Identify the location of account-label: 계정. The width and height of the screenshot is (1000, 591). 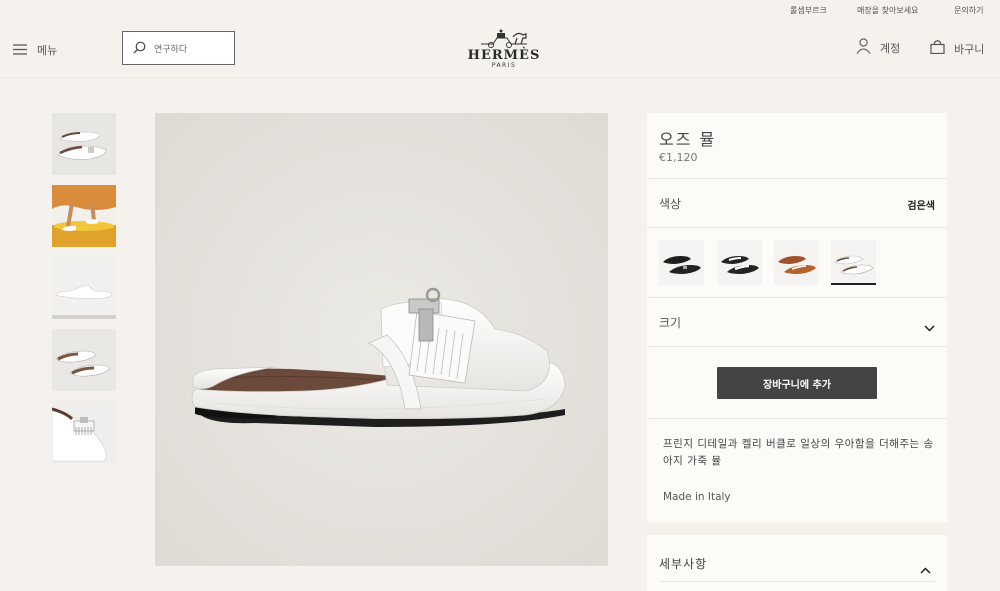
(890, 48).